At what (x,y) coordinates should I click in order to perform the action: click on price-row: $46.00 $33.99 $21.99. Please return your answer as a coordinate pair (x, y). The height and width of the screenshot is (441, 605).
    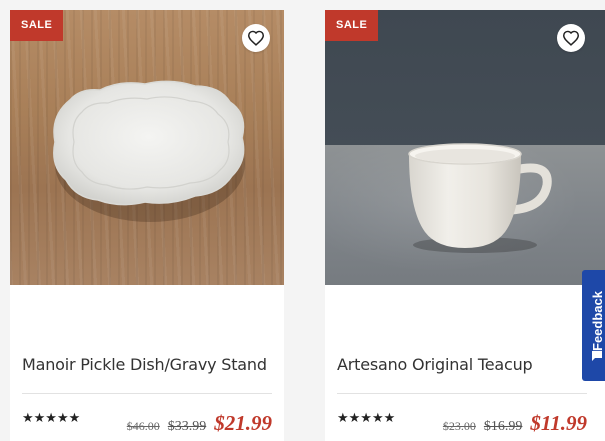
    Looking at the image, I should click on (199, 423).